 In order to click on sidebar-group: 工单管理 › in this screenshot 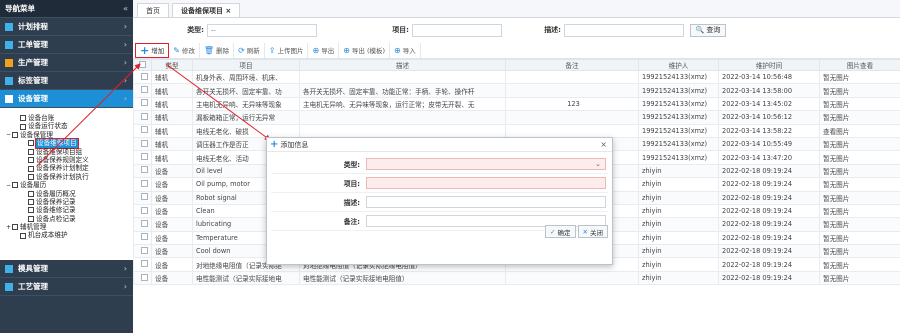, I will do `click(66, 45)`.